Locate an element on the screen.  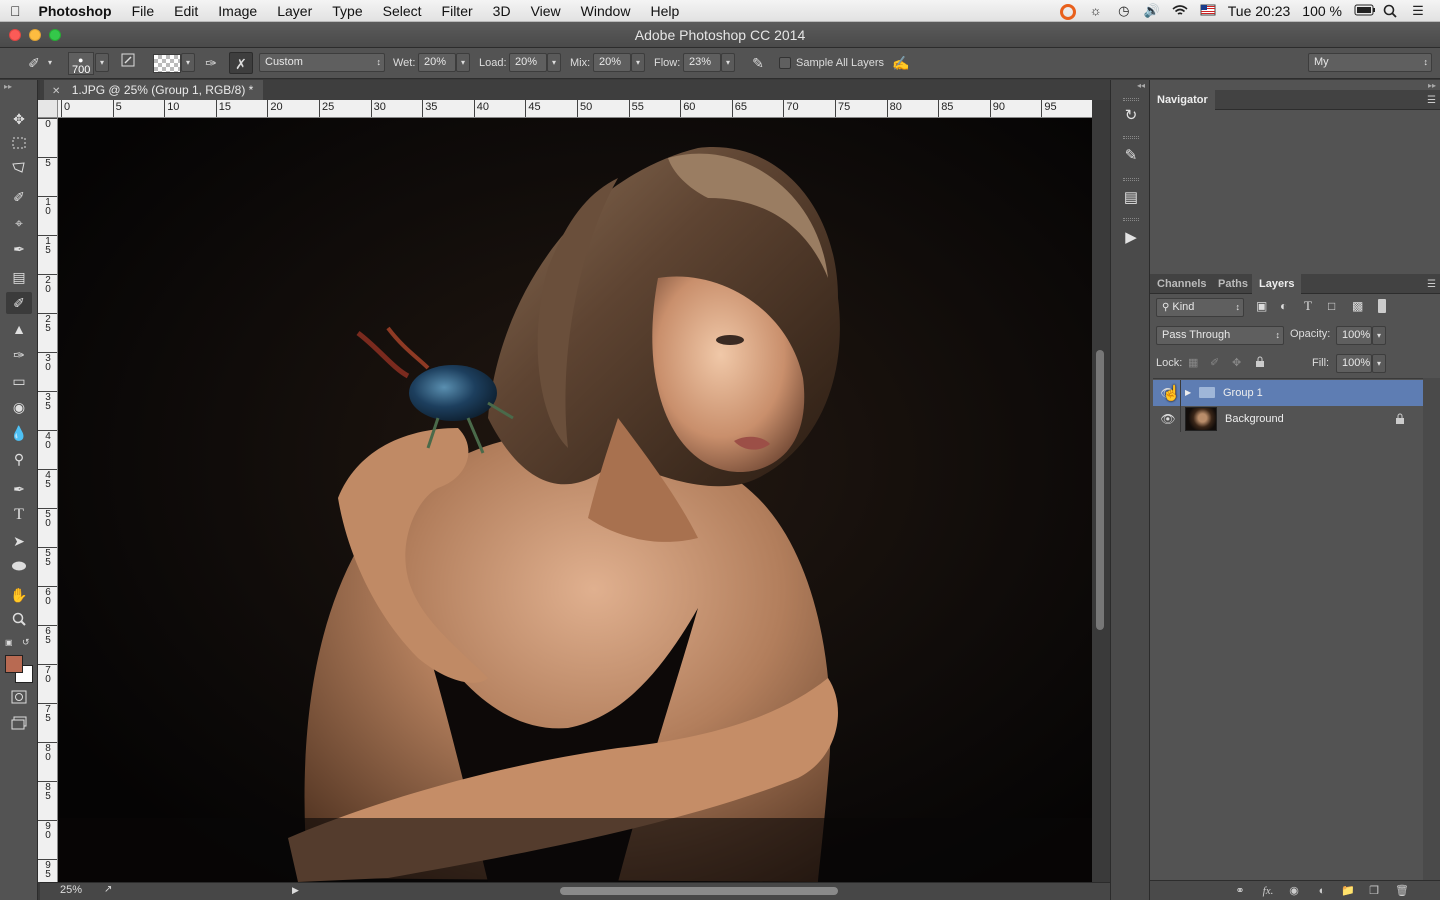
brush-presets-panel-icon: ✎ is located at coordinates (1131, 156).